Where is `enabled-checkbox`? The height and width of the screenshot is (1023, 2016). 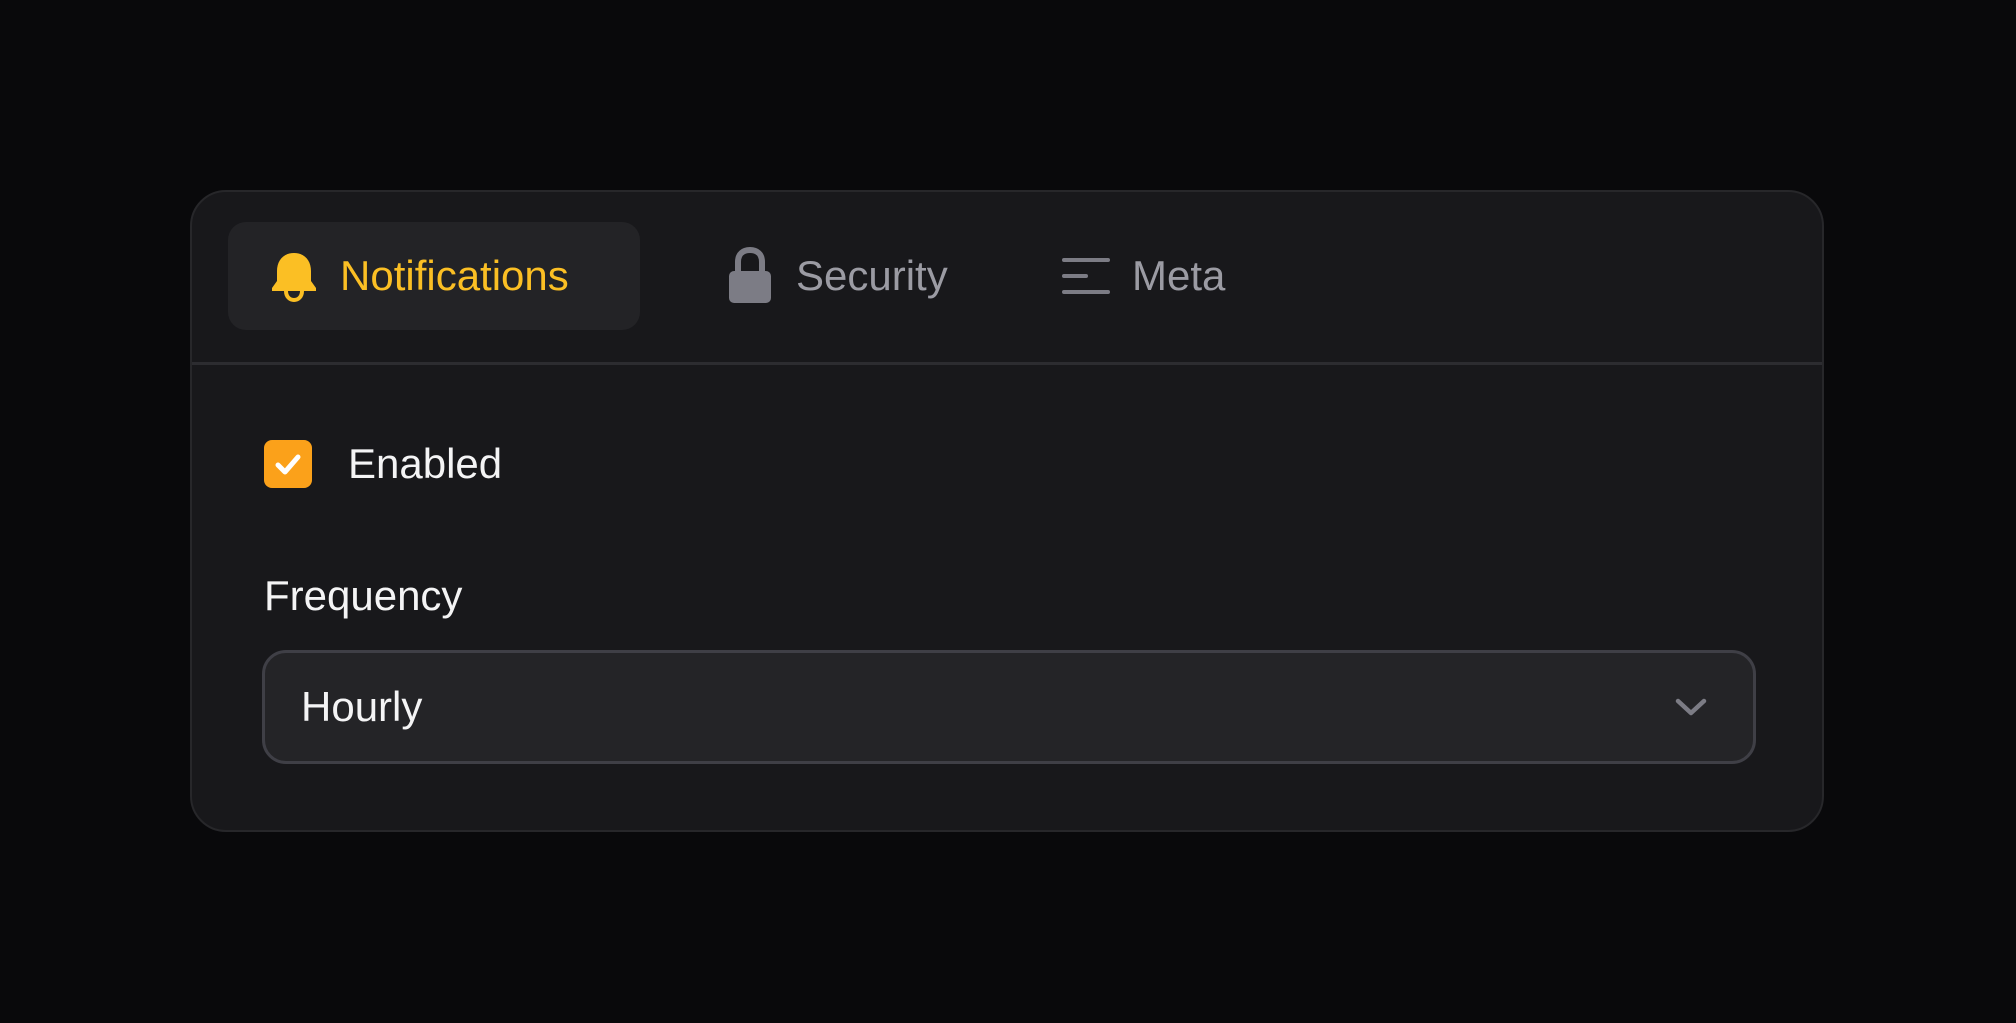 enabled-checkbox is located at coordinates (288, 464).